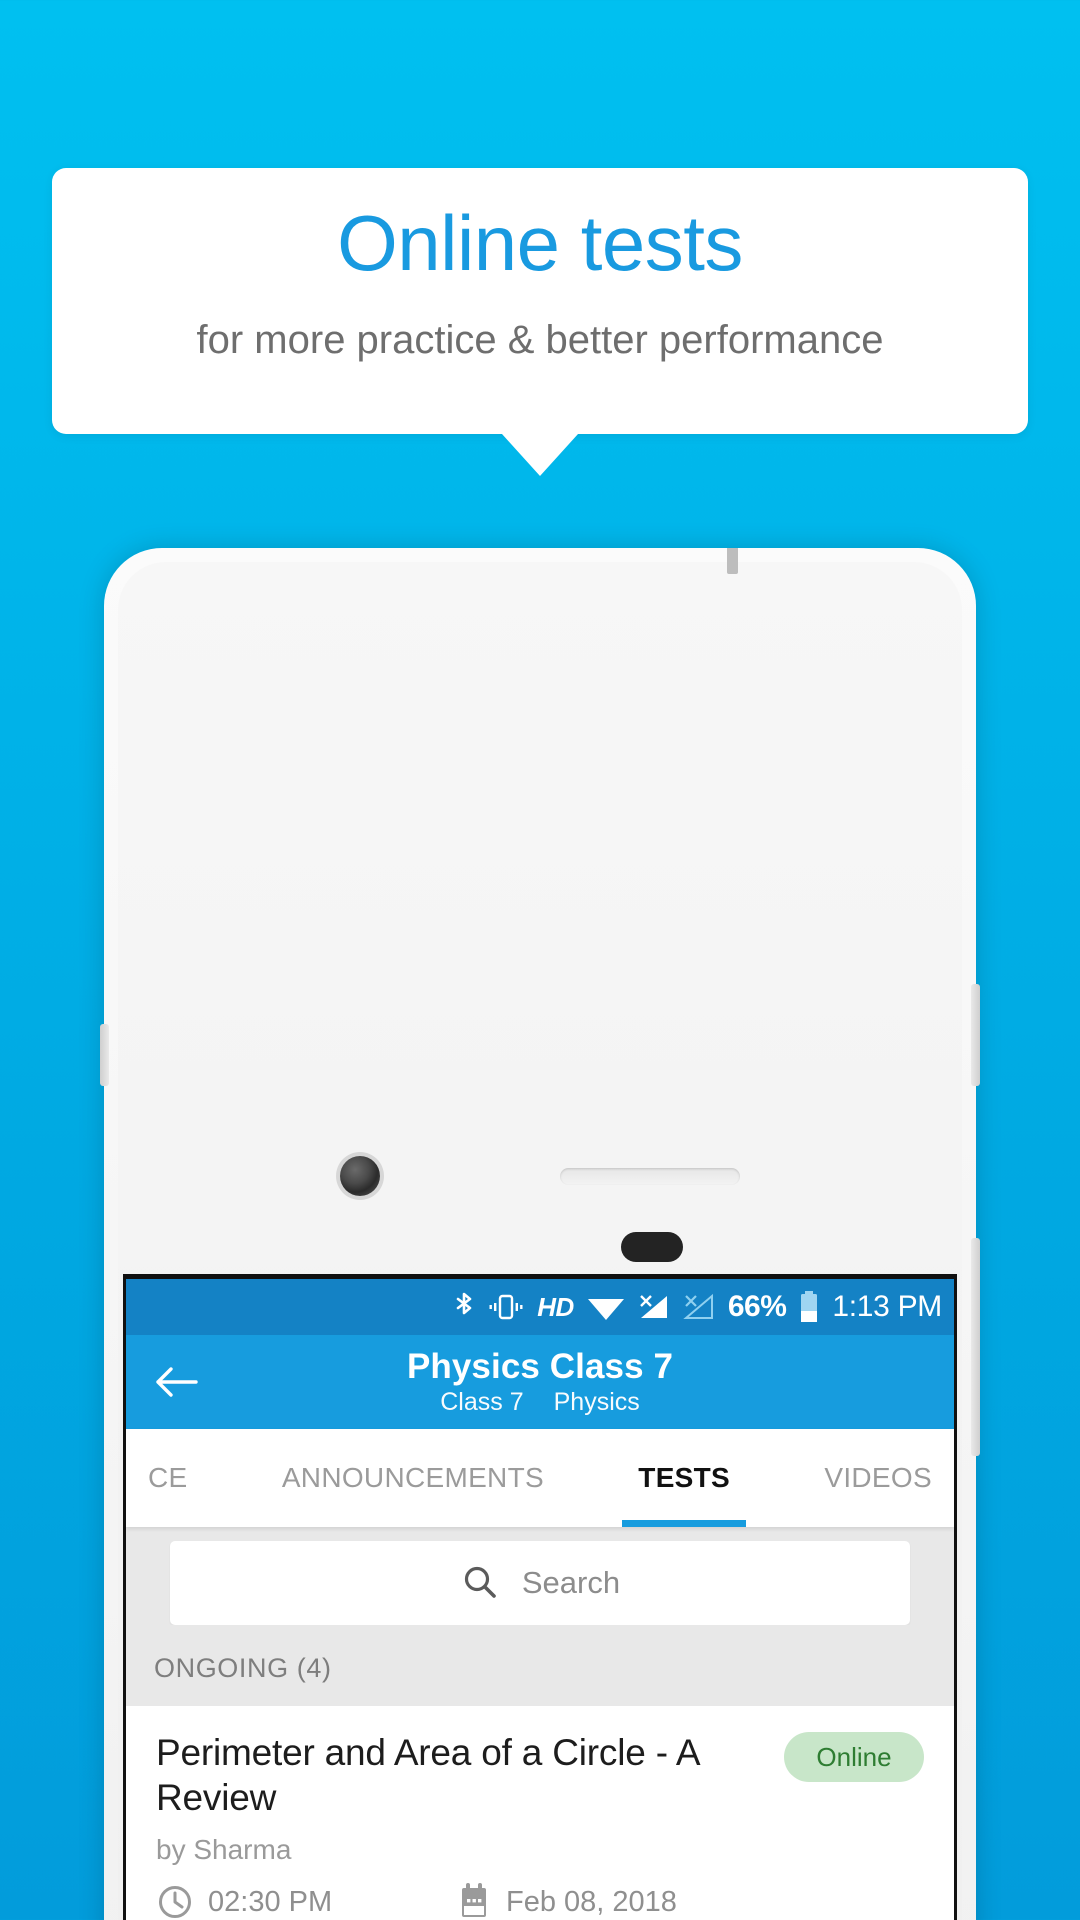  What do you see at coordinates (732, 561) in the screenshot?
I see `antenna-line` at bounding box center [732, 561].